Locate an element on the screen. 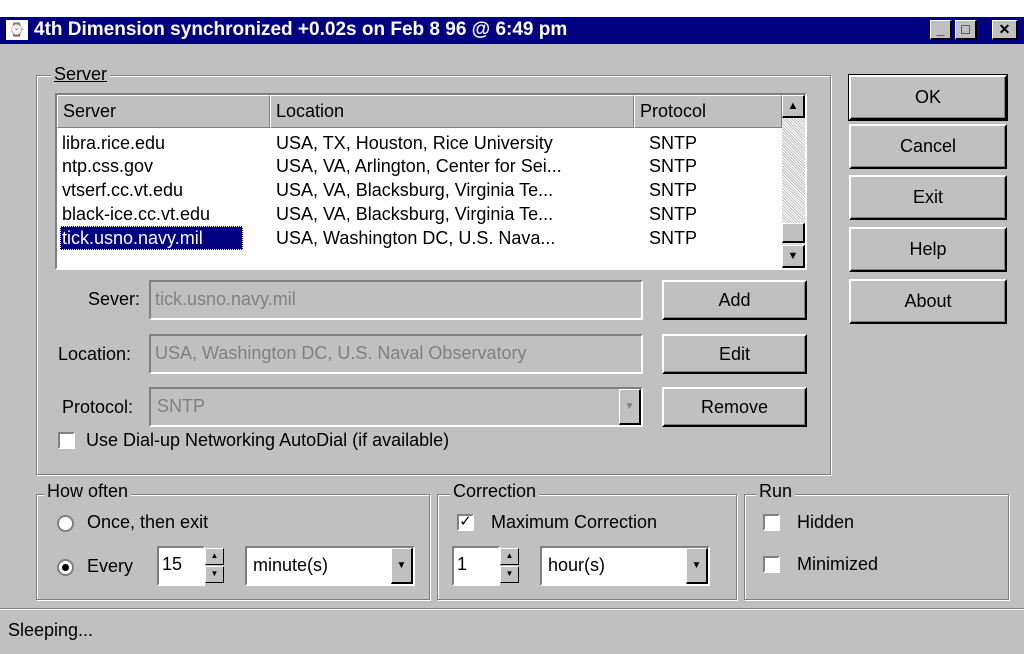 Image resolution: width=1024 pixels, height=654 pixels. row-server: vtserf.cc.vt.edu is located at coordinates (164, 190).